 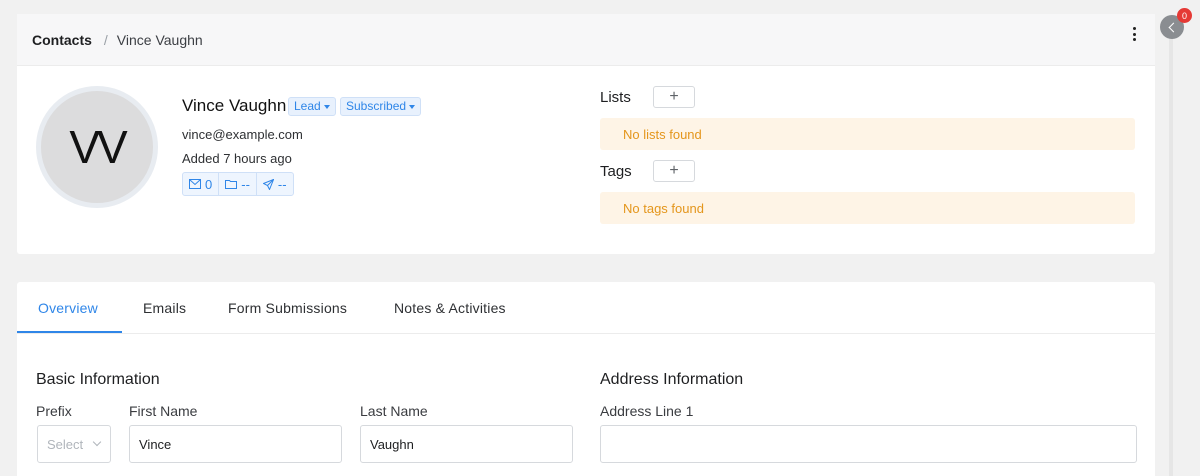 What do you see at coordinates (1173, 27) in the screenshot?
I see `chevron-left-icon` at bounding box center [1173, 27].